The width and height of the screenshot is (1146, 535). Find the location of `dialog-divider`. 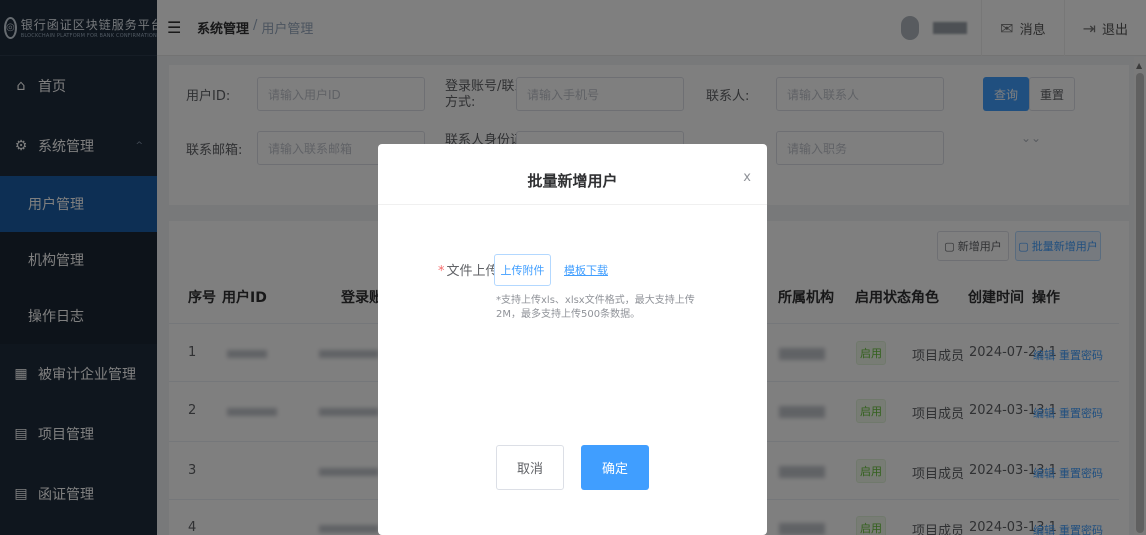

dialog-divider is located at coordinates (572, 204).